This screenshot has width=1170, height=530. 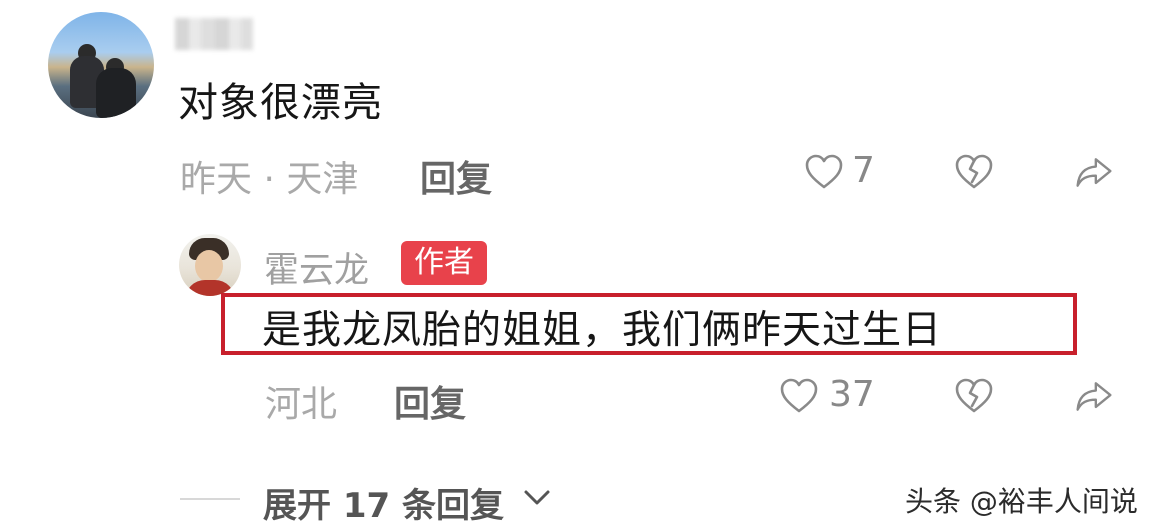 What do you see at coordinates (863, 170) in the screenshot?
I see `comment-like-count: 7` at bounding box center [863, 170].